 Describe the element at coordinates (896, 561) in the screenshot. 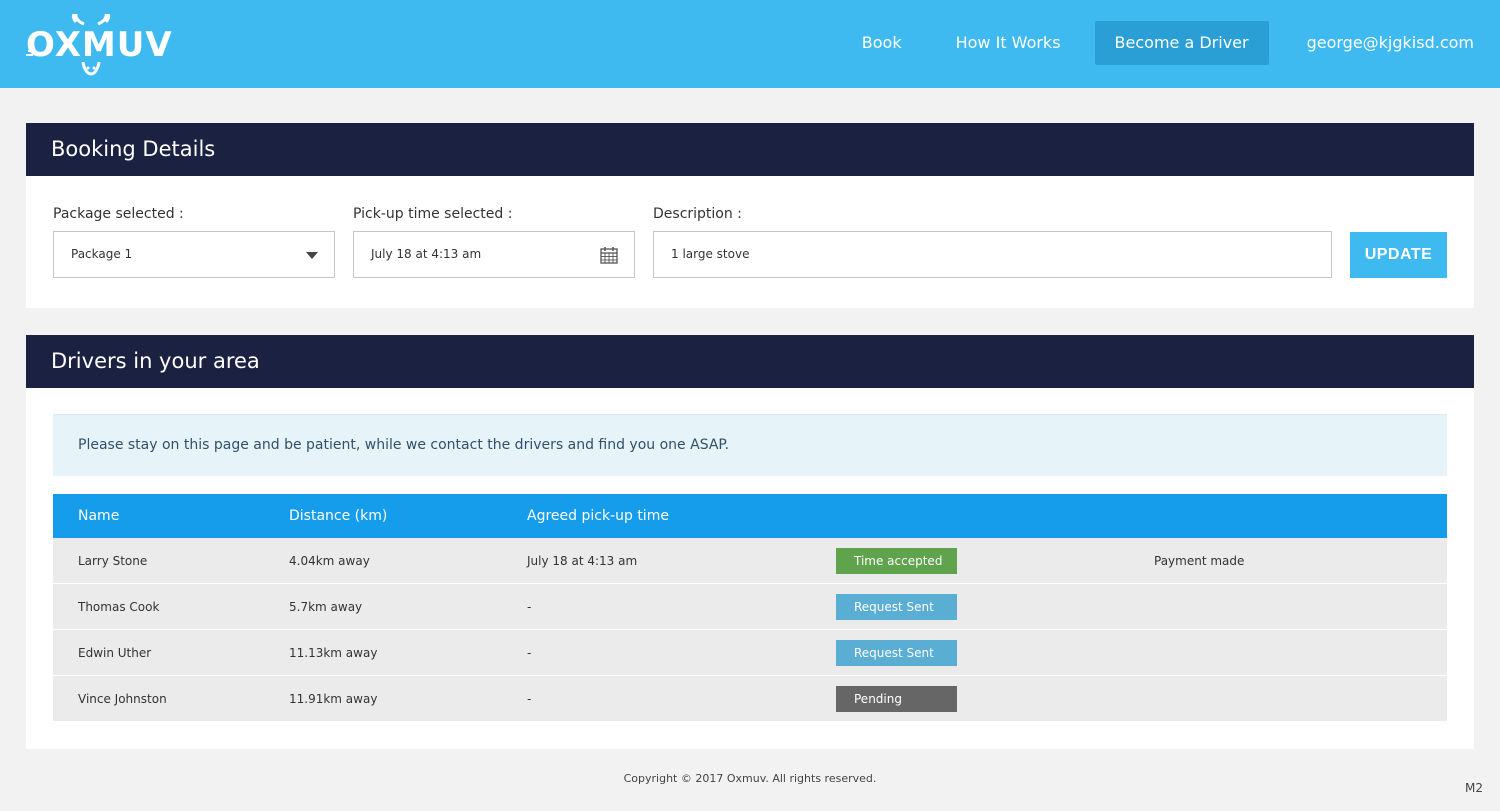

I see `status-badge: Time accepted` at that location.